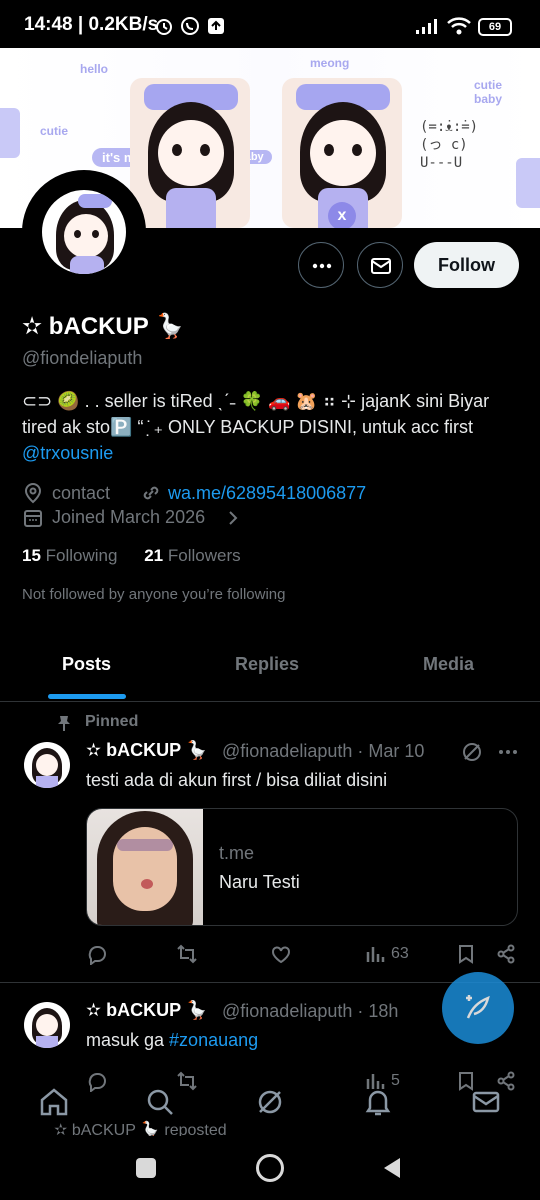 Image resolution: width=540 pixels, height=1200 pixels. I want to click on whatsapp-icon, so click(190, 26).